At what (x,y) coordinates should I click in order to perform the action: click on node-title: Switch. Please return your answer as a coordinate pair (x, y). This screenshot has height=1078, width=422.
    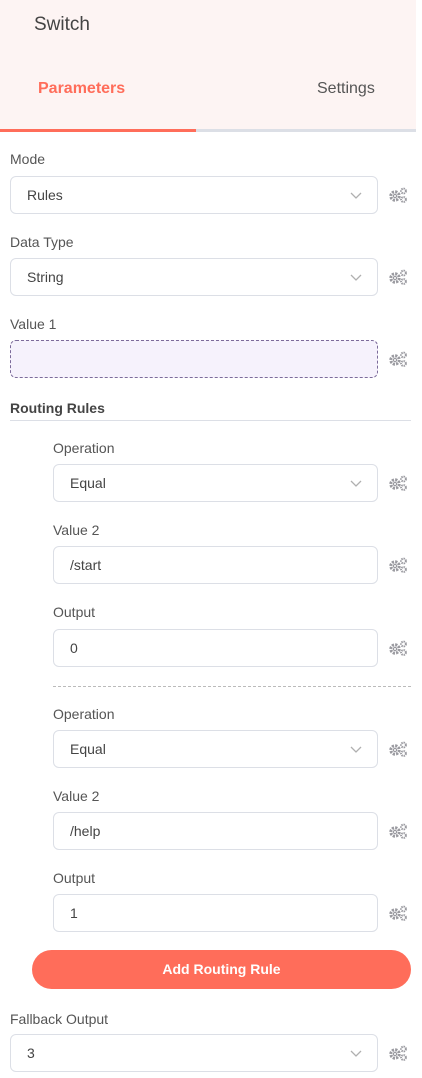
    Looking at the image, I should click on (62, 24).